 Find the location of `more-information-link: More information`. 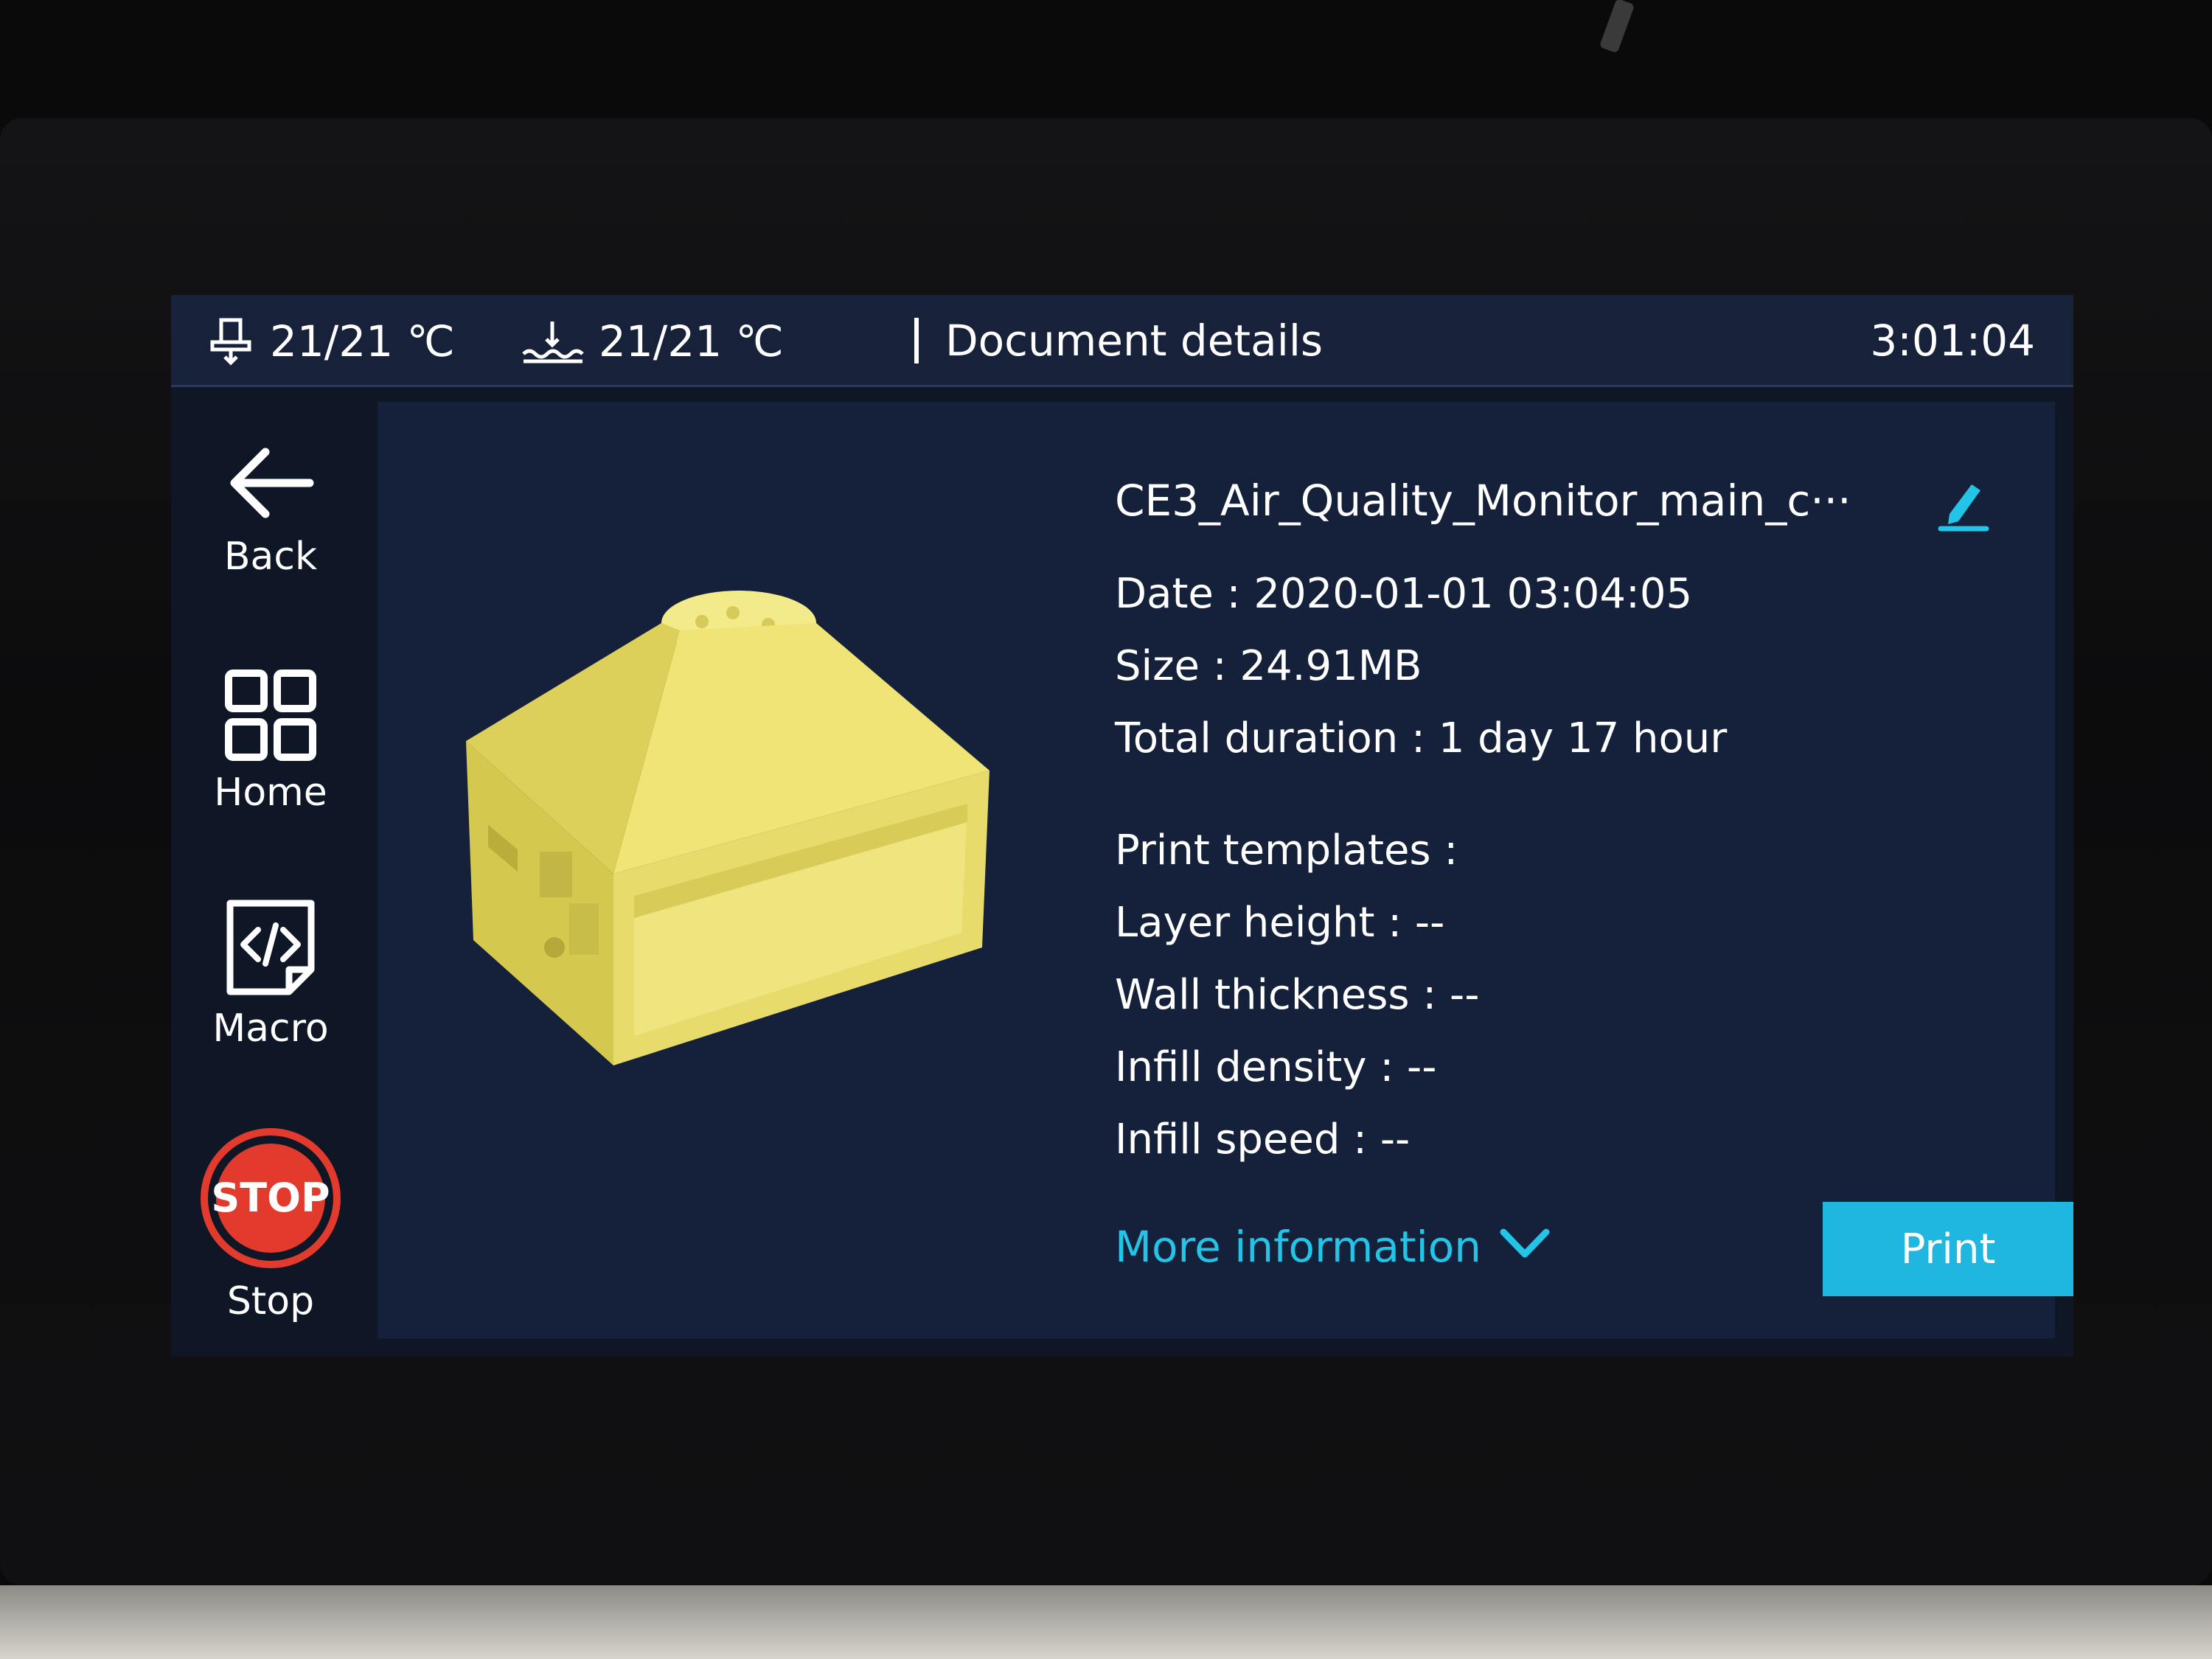

more-information-link: More information is located at coordinates (1333, 1247).